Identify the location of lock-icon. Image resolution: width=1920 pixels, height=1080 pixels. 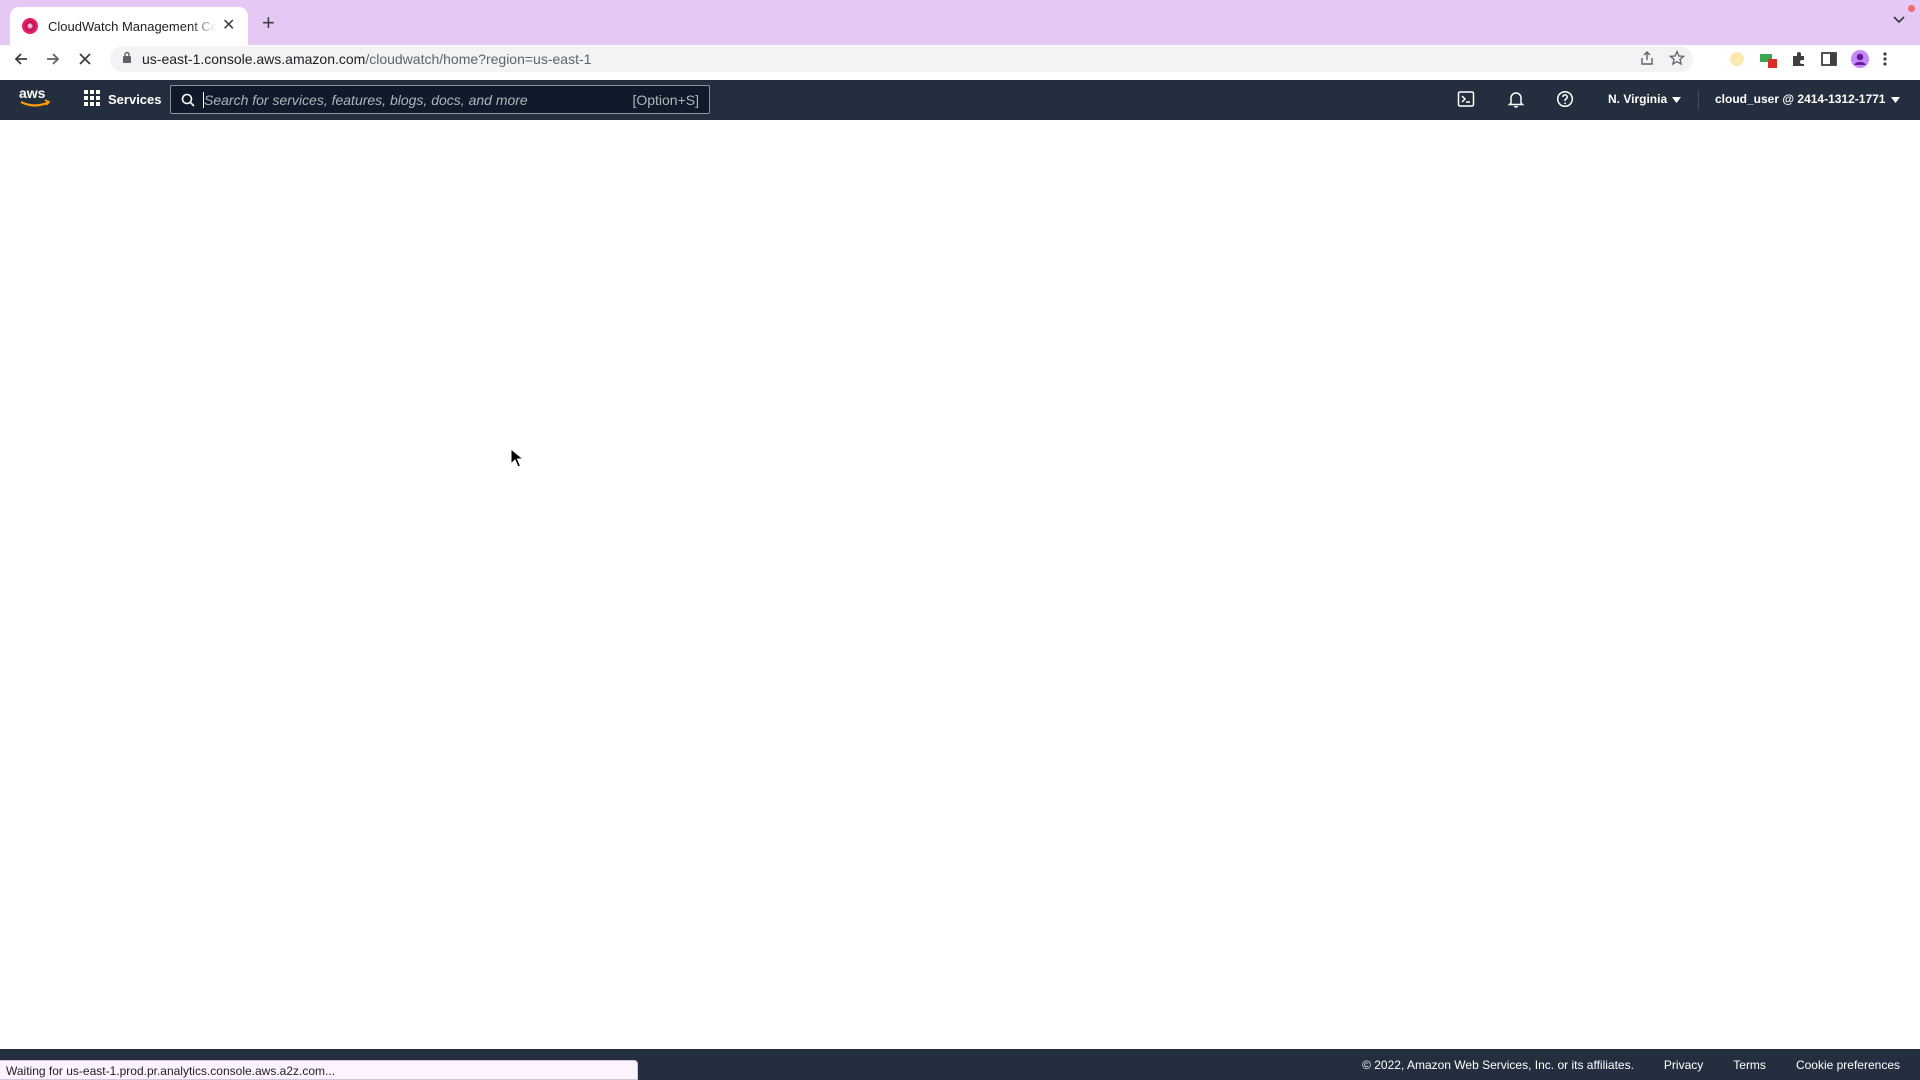
(127, 59).